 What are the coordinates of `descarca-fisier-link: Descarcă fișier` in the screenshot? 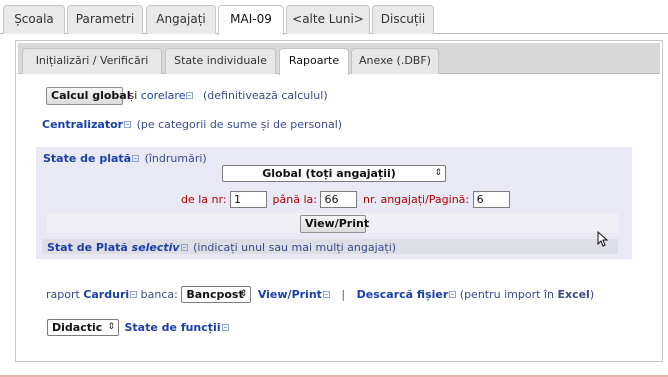 It's located at (403, 294).